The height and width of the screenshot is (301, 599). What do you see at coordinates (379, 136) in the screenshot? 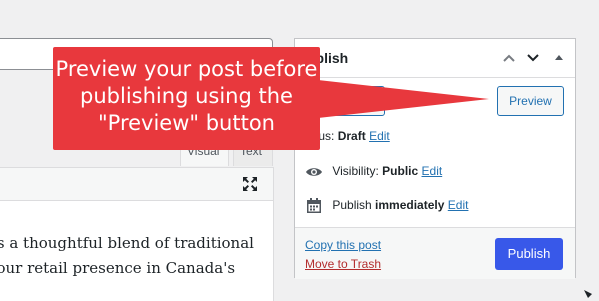
I see `edit-status-link: Edit` at bounding box center [379, 136].